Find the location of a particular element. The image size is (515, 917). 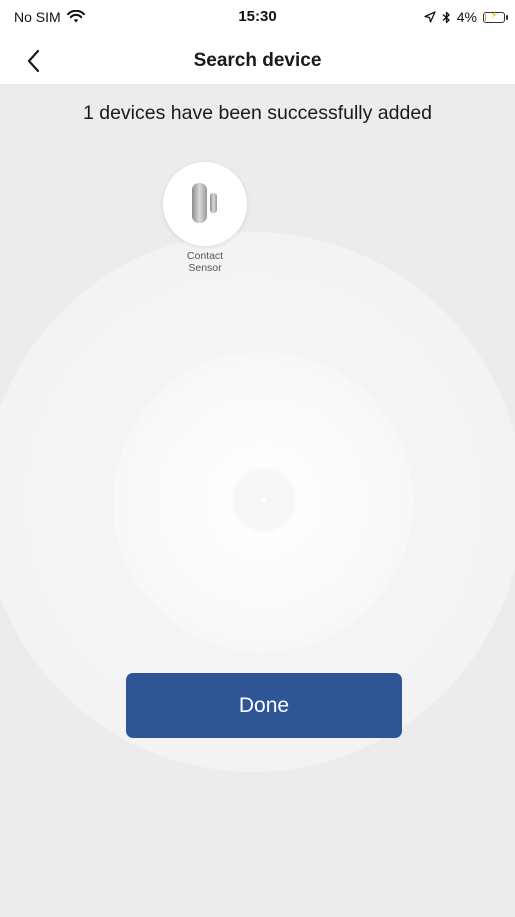

page-title: Search device is located at coordinates (257, 60).